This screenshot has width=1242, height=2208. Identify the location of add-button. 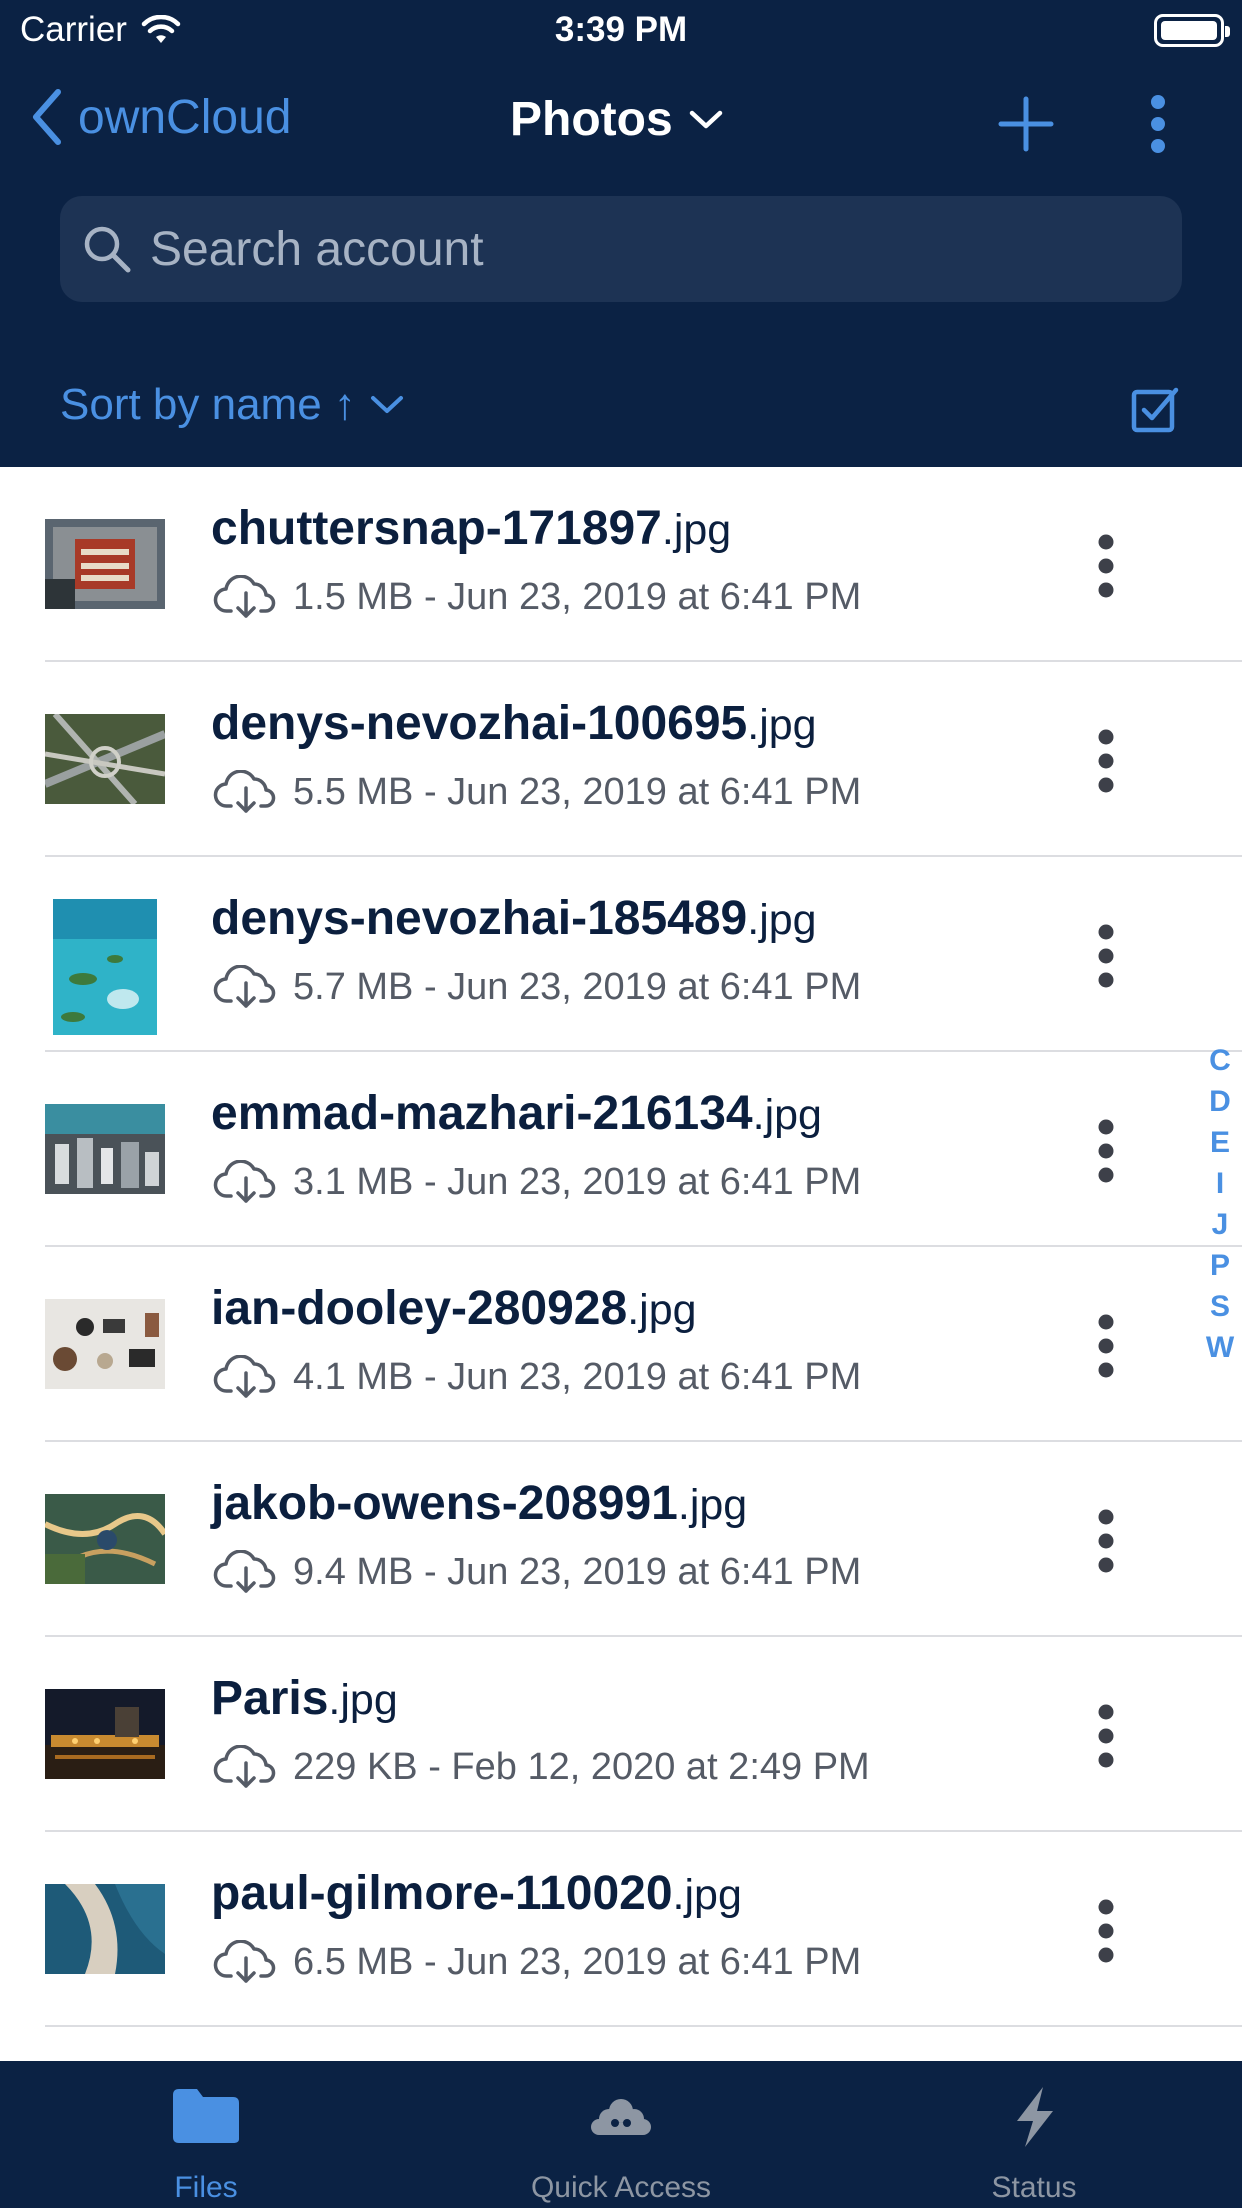
(1026, 124).